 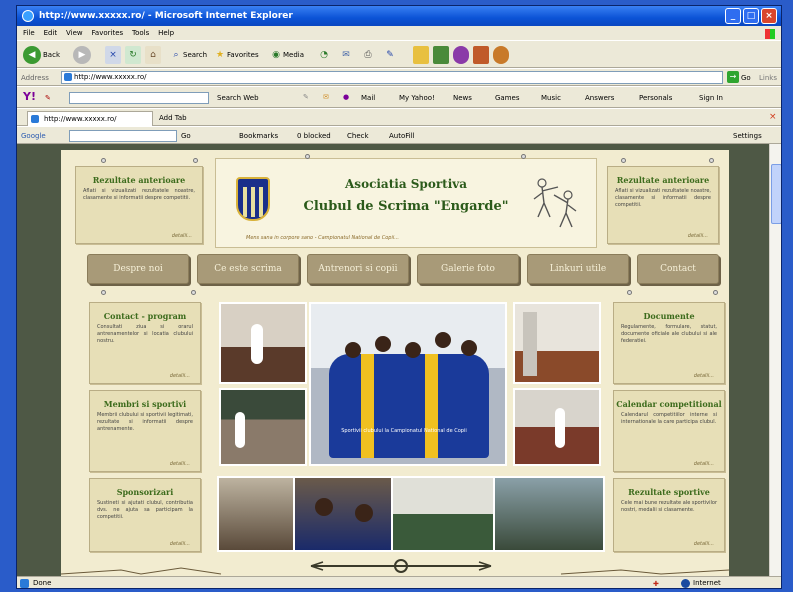 What do you see at coordinates (392, 77) in the screenshot?
I see `address-input: http://www.xxxxx.ro/` at bounding box center [392, 77].